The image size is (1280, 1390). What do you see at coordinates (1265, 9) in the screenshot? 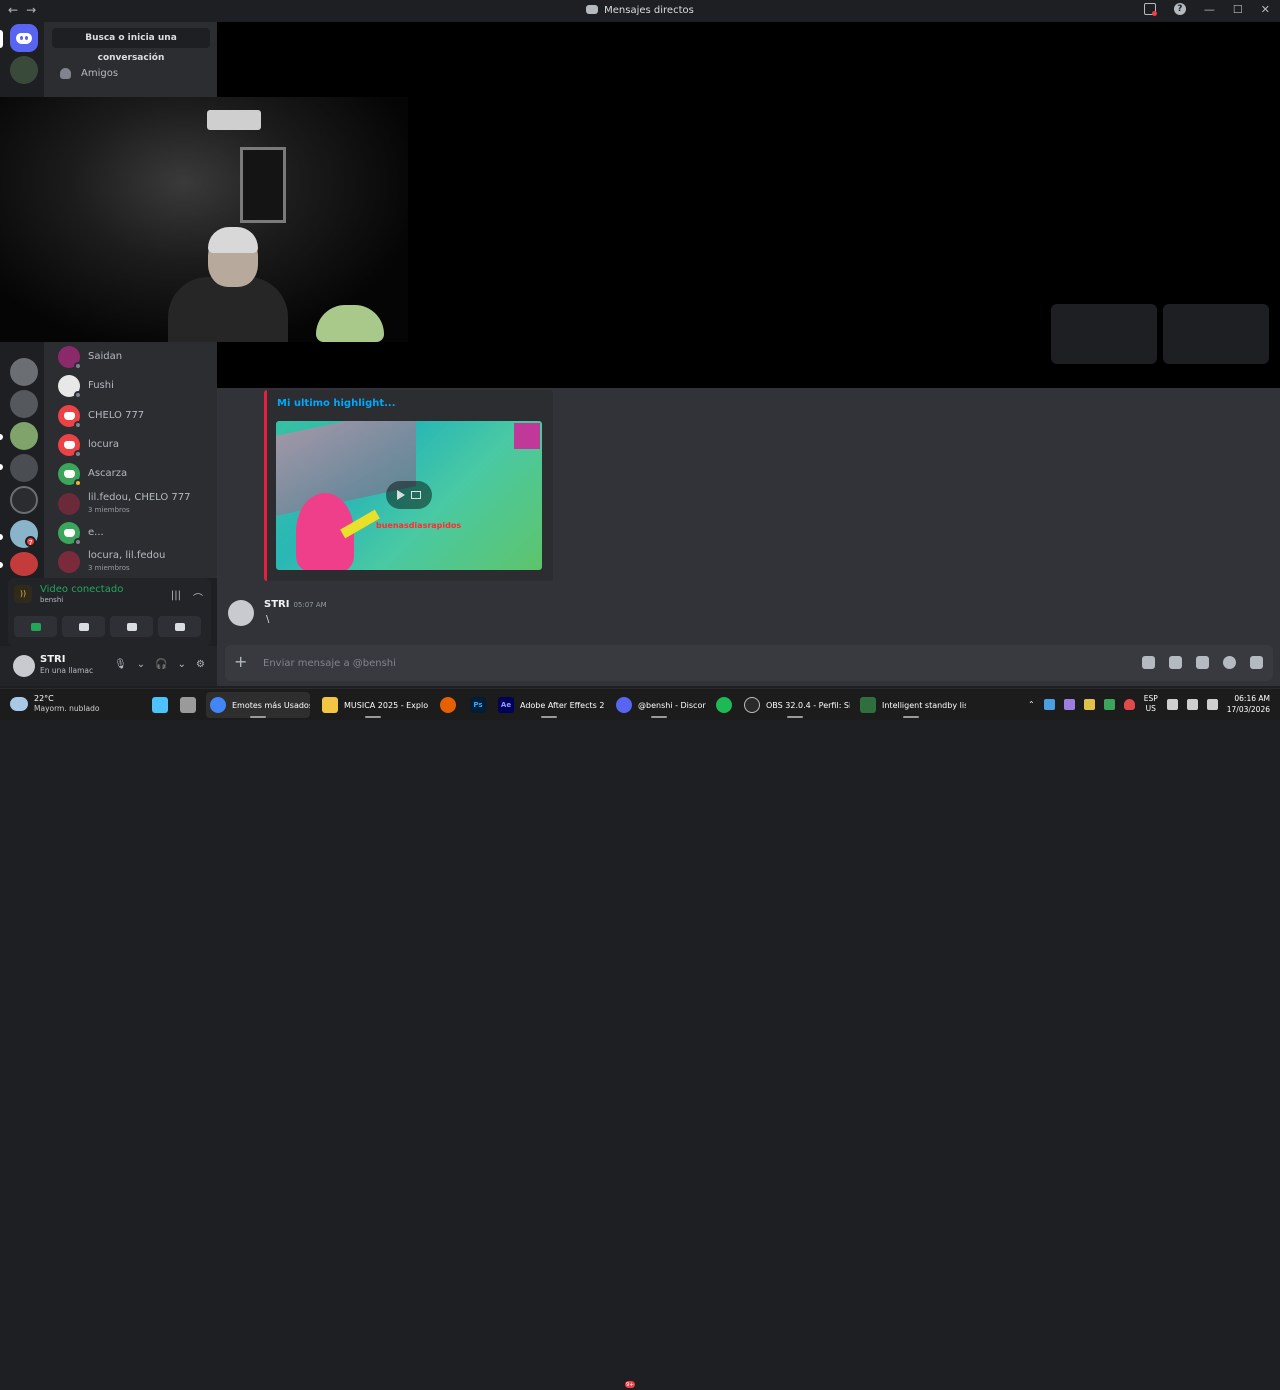
I see `close-button: ✕` at bounding box center [1265, 9].